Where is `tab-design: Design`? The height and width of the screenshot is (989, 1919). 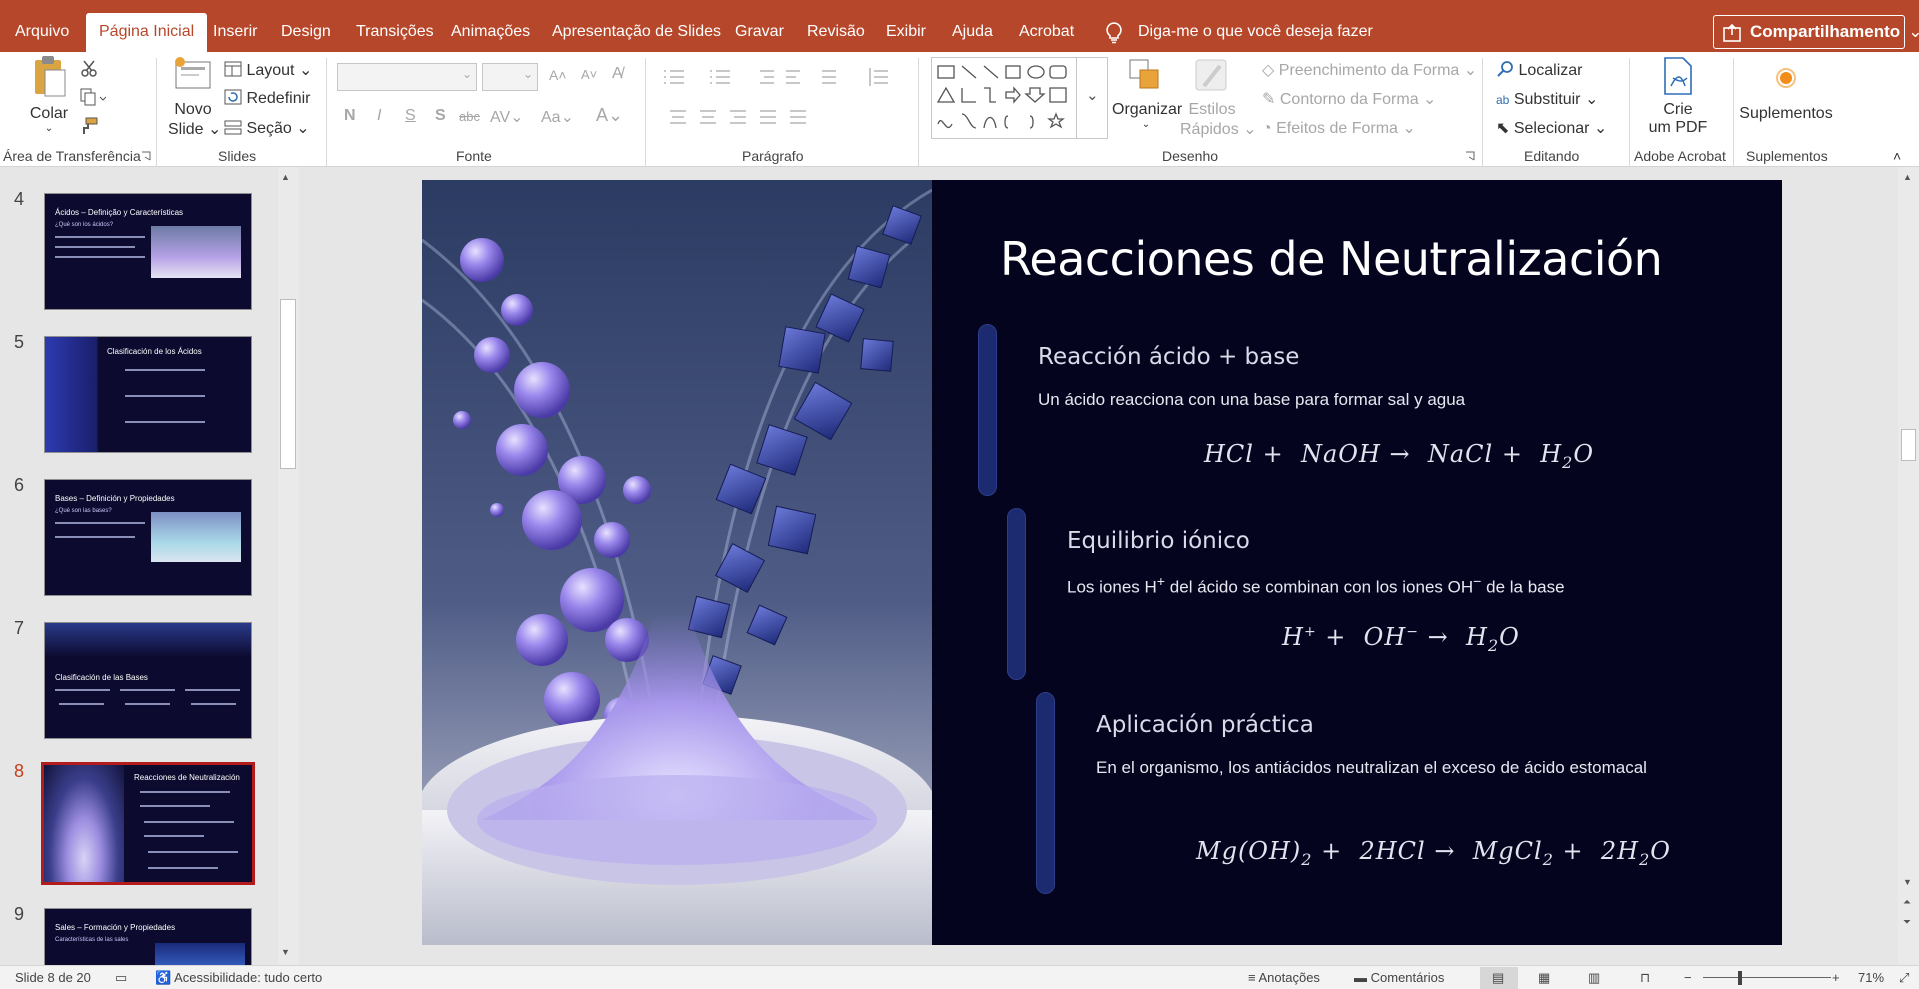 tab-design: Design is located at coordinates (306, 26).